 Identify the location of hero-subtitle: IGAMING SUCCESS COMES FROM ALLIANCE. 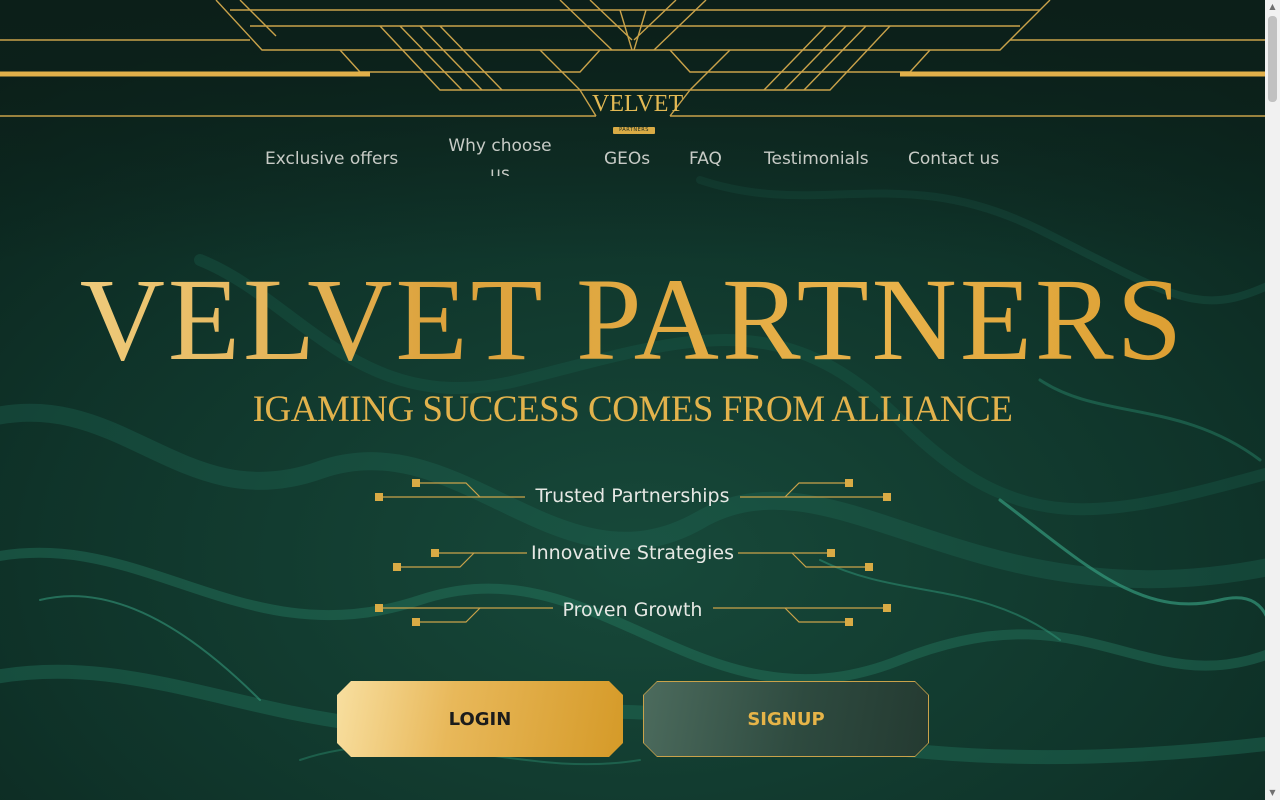
(632, 409).